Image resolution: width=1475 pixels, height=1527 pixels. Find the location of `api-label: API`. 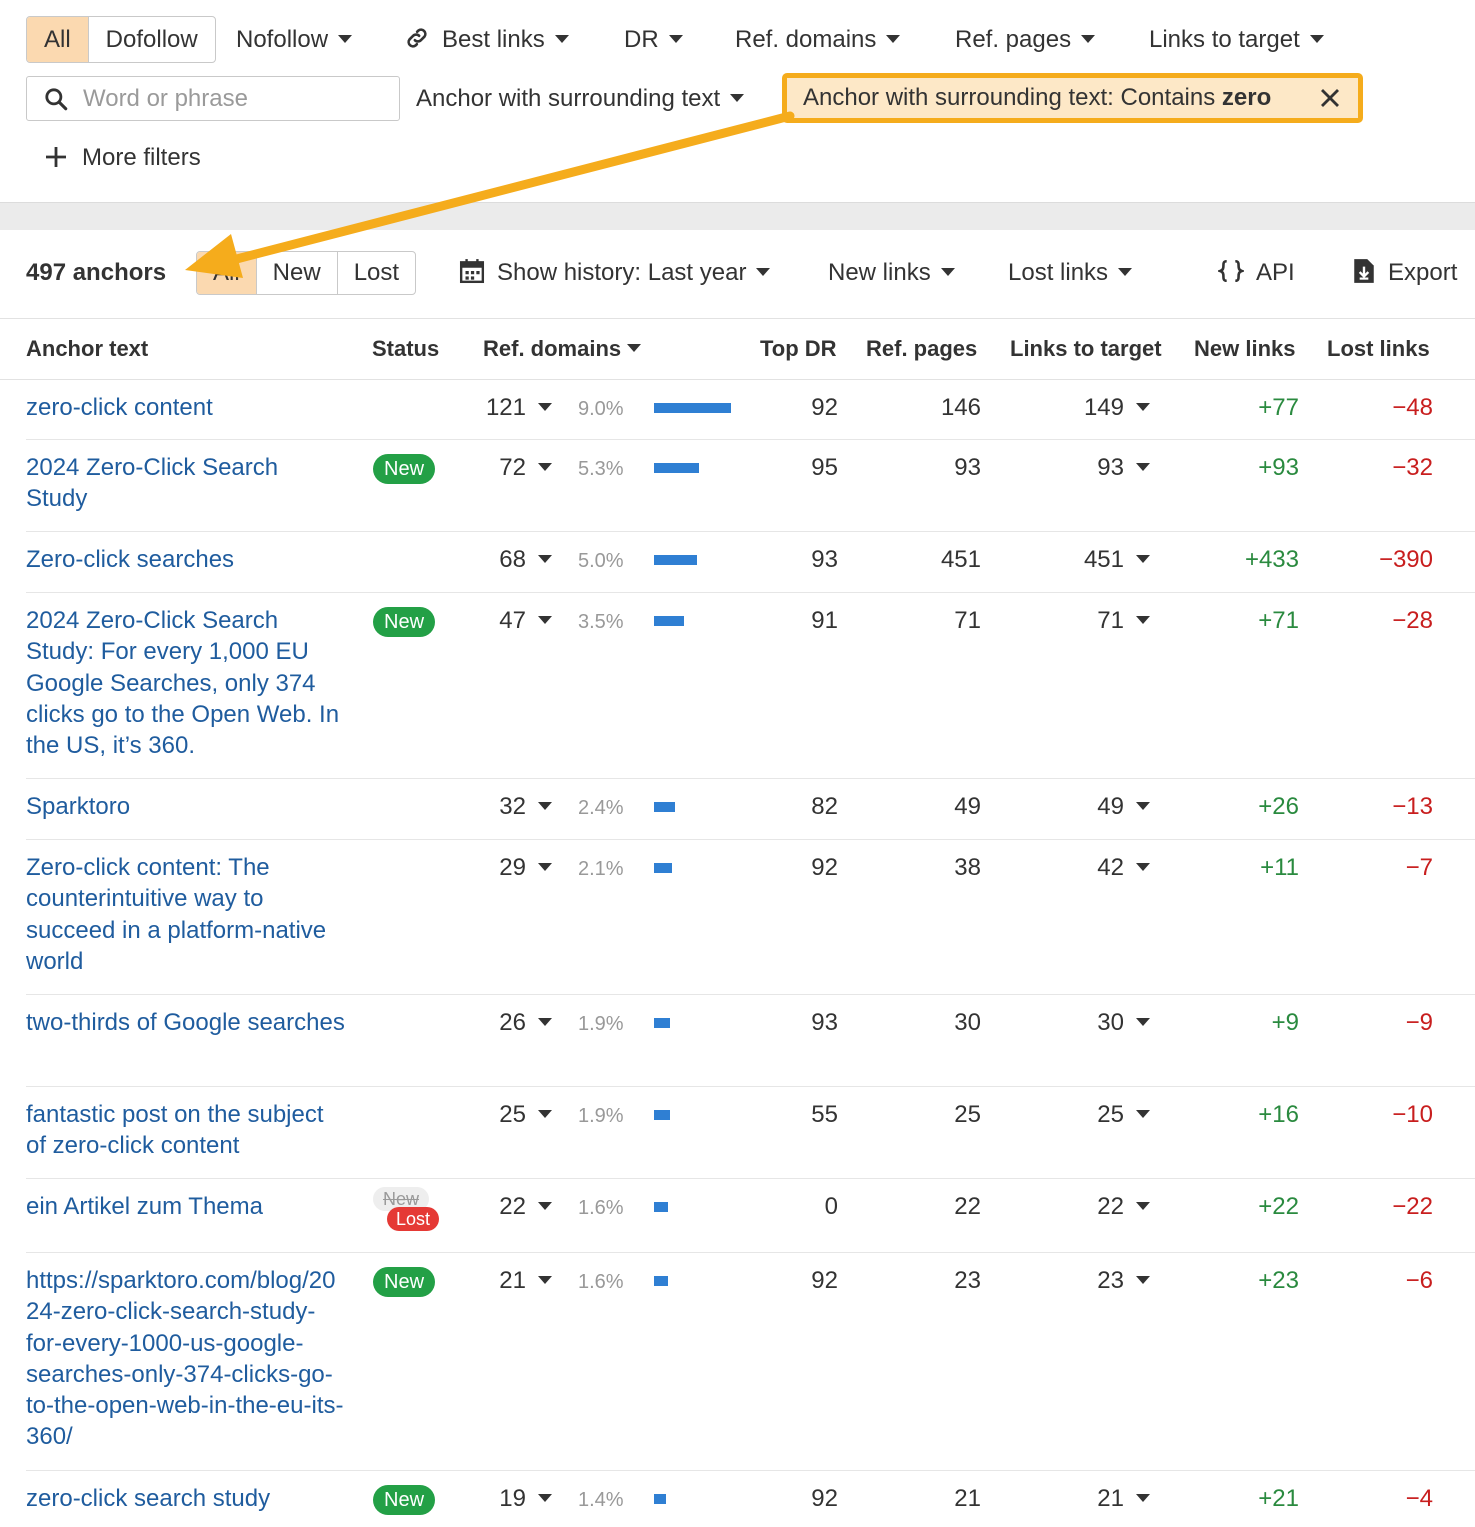

api-label: API is located at coordinates (1275, 272).